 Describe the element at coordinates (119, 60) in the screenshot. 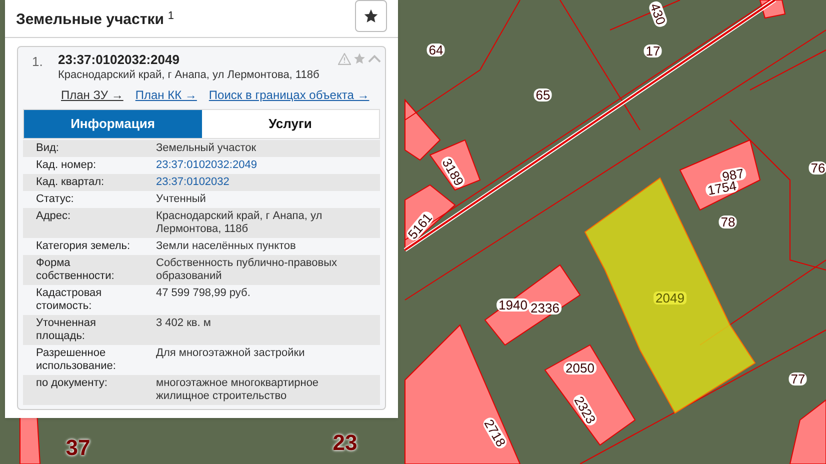

I see `cadastral-number: 23:37:0102032:2049` at that location.